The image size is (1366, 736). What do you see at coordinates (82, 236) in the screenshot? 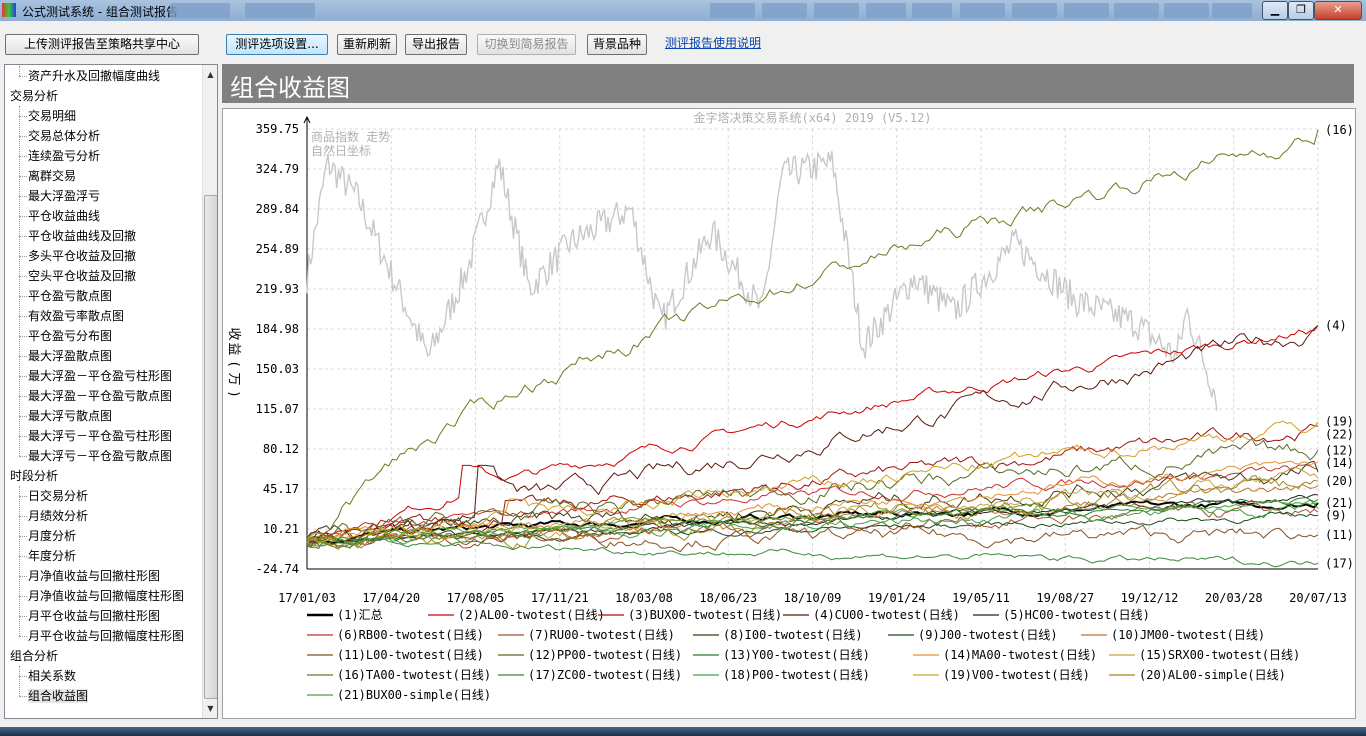
I see `tree-item: 平仓收益曲线及回撤` at bounding box center [82, 236].